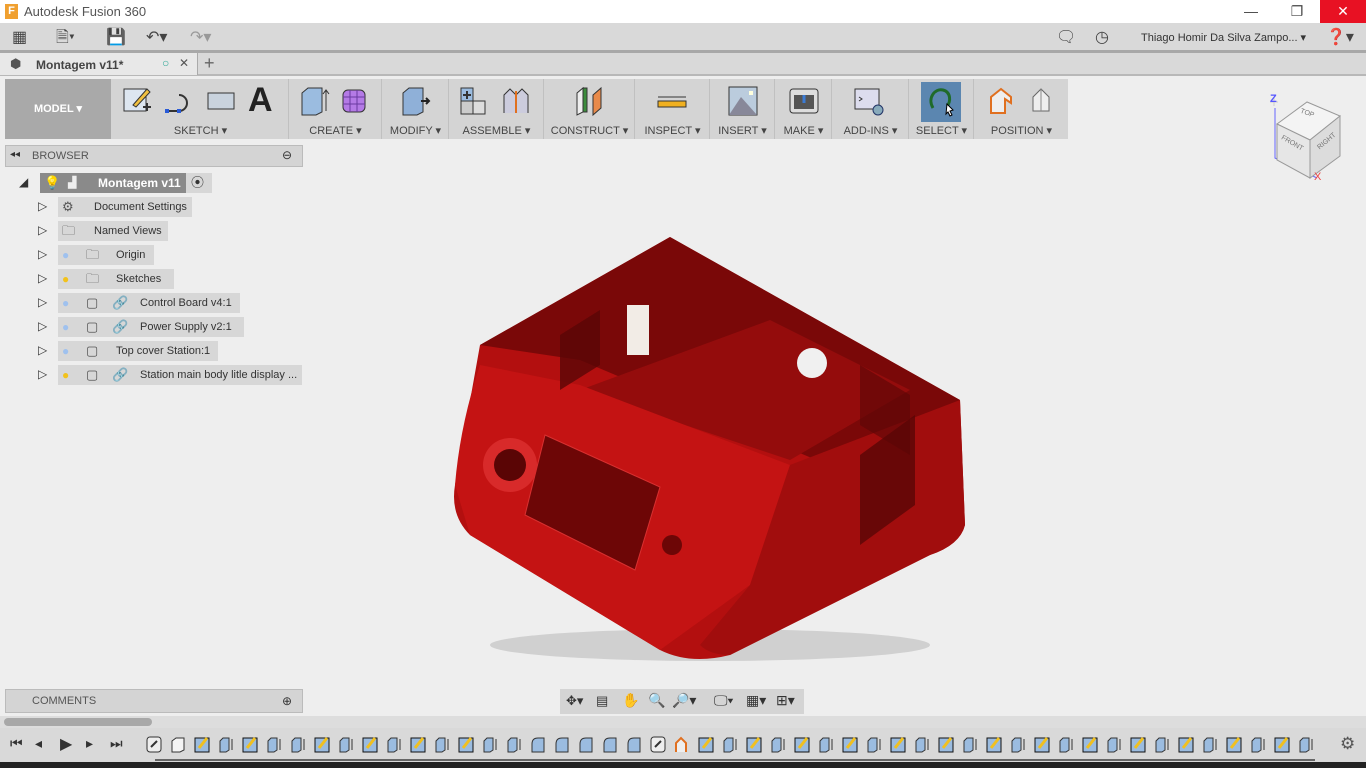 Image resolution: width=1366 pixels, height=768 pixels. What do you see at coordinates (264, 100) in the screenshot?
I see `text-icon: A` at bounding box center [264, 100].